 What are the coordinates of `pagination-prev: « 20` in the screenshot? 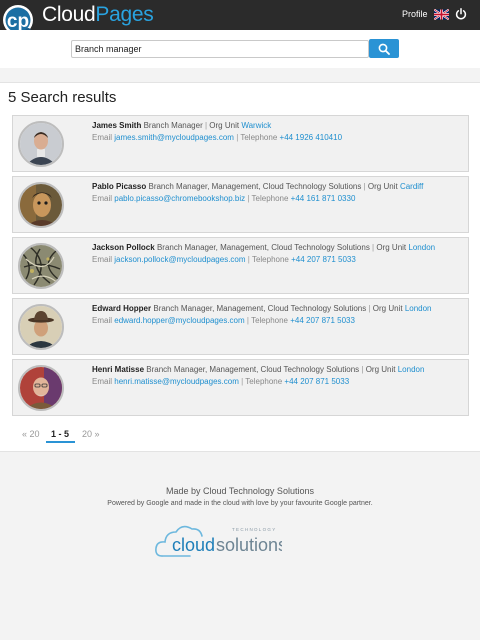 It's located at (31, 434).